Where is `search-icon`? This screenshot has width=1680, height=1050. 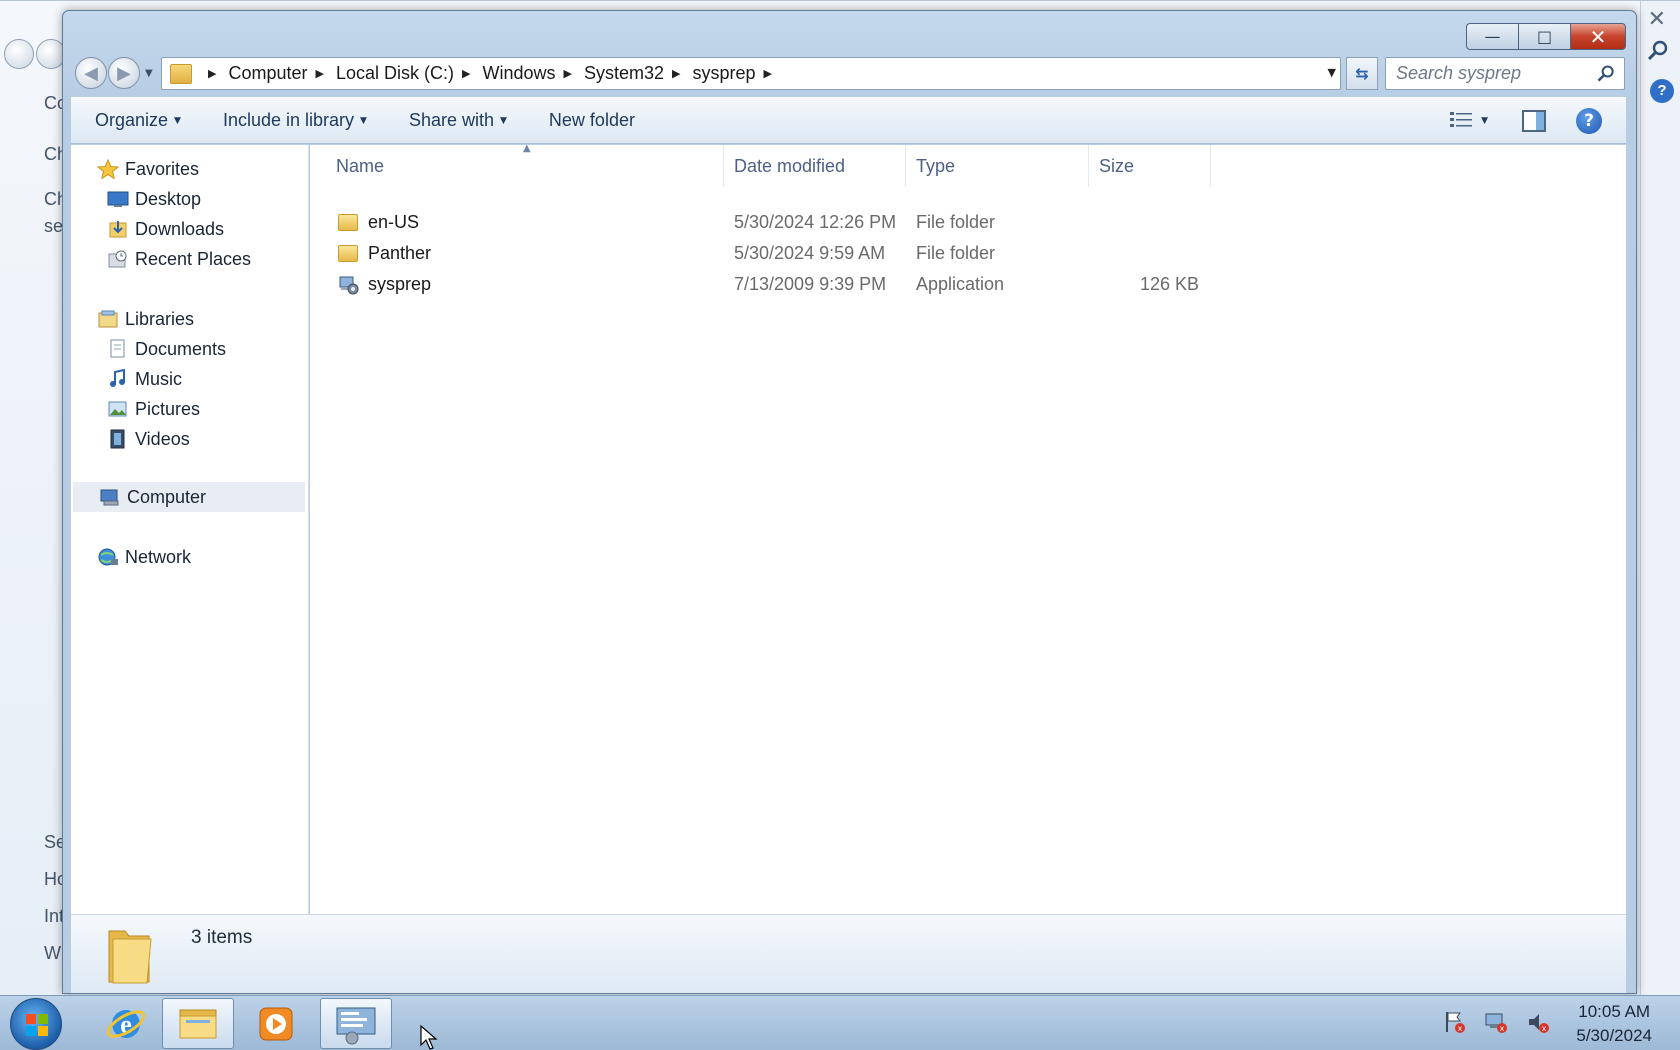 search-icon is located at coordinates (1606, 74).